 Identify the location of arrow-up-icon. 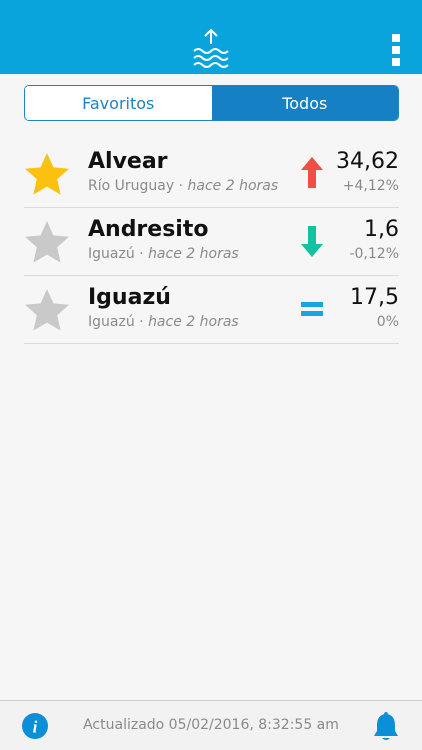
(312, 172).